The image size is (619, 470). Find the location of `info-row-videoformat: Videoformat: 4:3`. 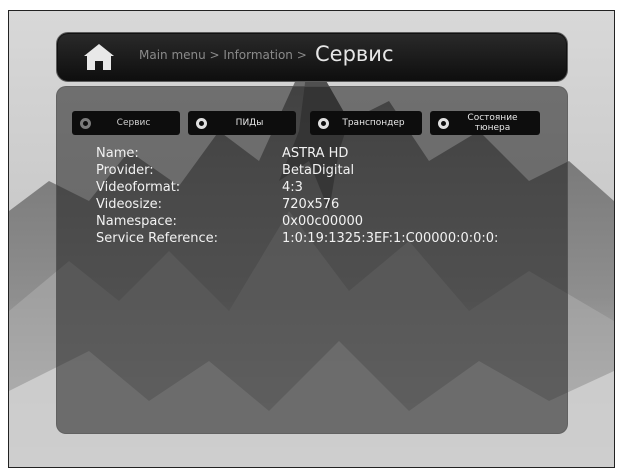

info-row-videoformat: Videoformat: 4:3 is located at coordinates (297, 188).